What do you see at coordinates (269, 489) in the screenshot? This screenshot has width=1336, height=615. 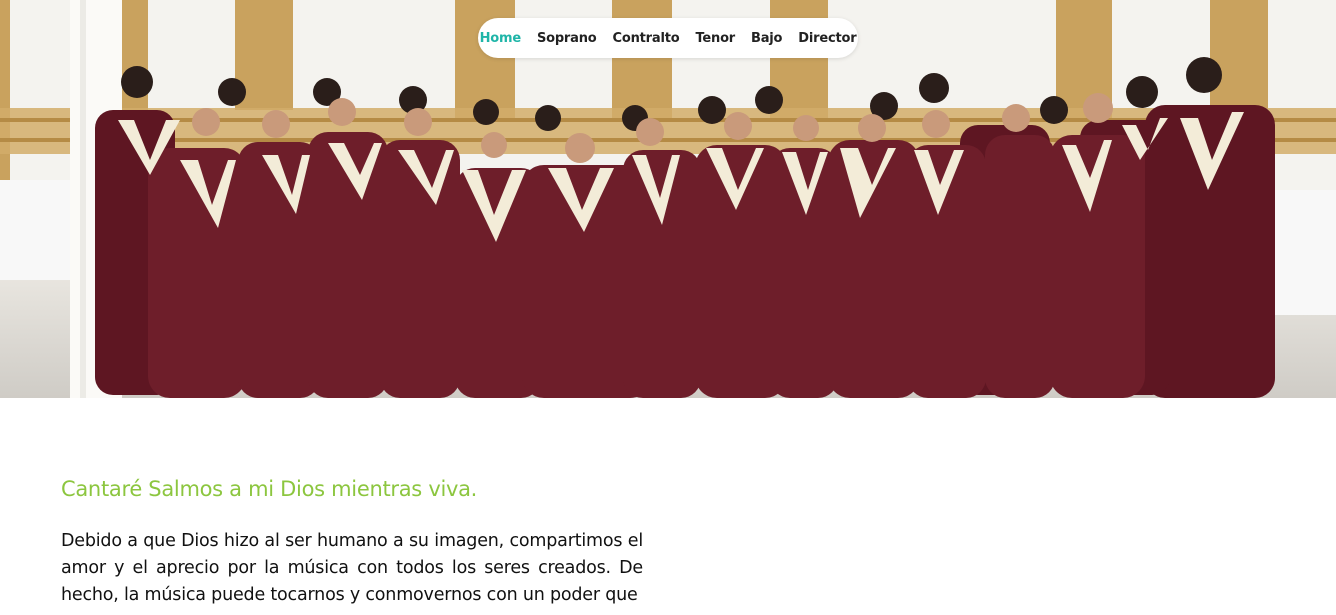 I see `section-heading: Cantaré Salmos a mi Dios mientras viva.` at bounding box center [269, 489].